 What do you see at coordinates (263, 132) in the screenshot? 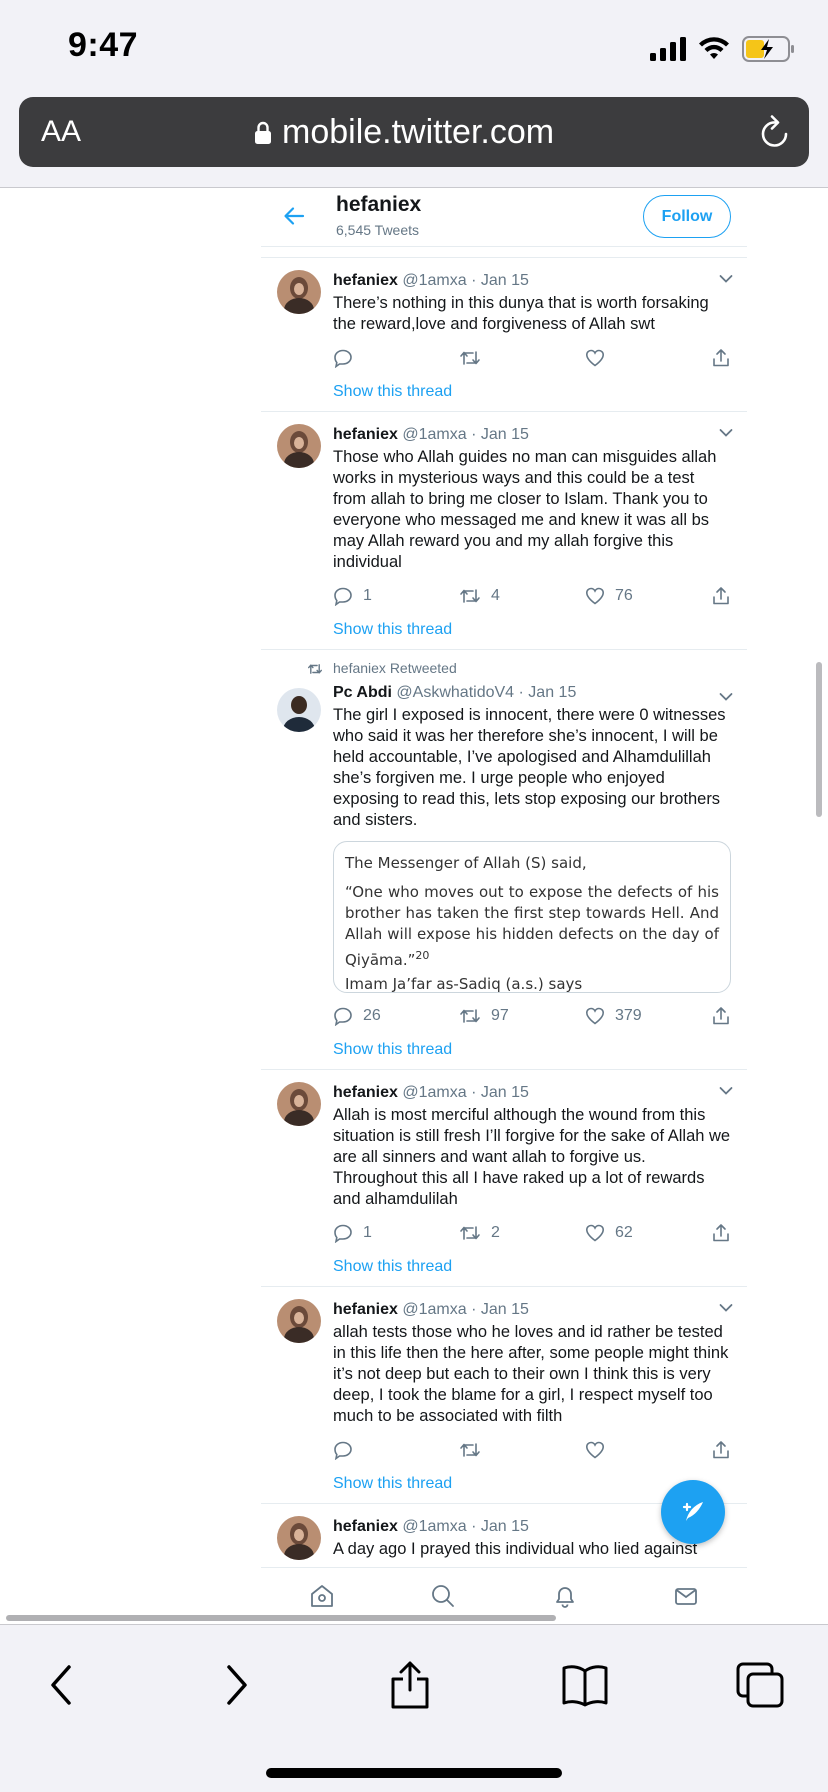
I see `lock-icon` at bounding box center [263, 132].